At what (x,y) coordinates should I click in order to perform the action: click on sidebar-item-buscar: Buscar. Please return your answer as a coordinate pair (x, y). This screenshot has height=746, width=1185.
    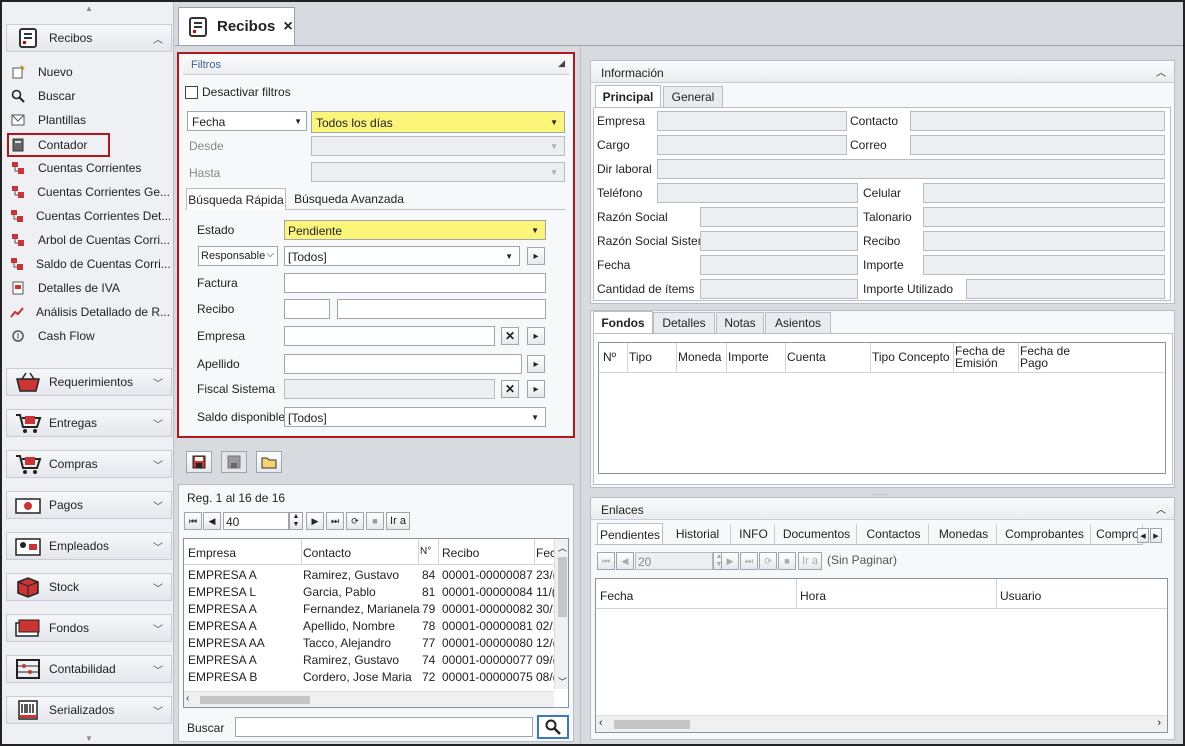
    Looking at the image, I should click on (90, 96).